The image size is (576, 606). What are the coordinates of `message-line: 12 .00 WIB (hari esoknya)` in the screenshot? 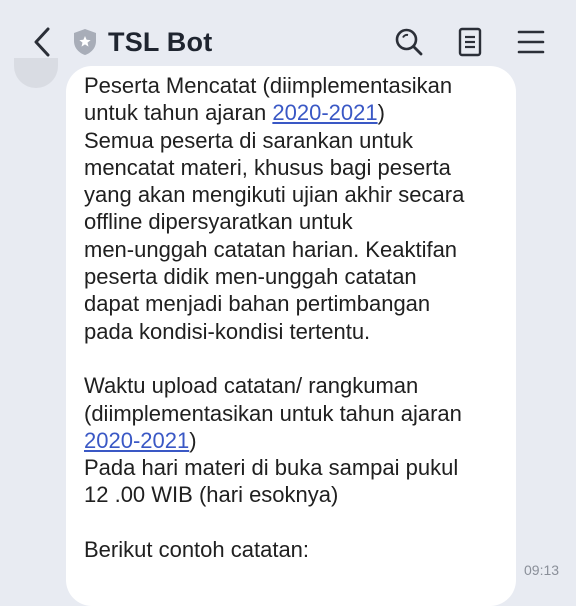 It's located at (211, 495).